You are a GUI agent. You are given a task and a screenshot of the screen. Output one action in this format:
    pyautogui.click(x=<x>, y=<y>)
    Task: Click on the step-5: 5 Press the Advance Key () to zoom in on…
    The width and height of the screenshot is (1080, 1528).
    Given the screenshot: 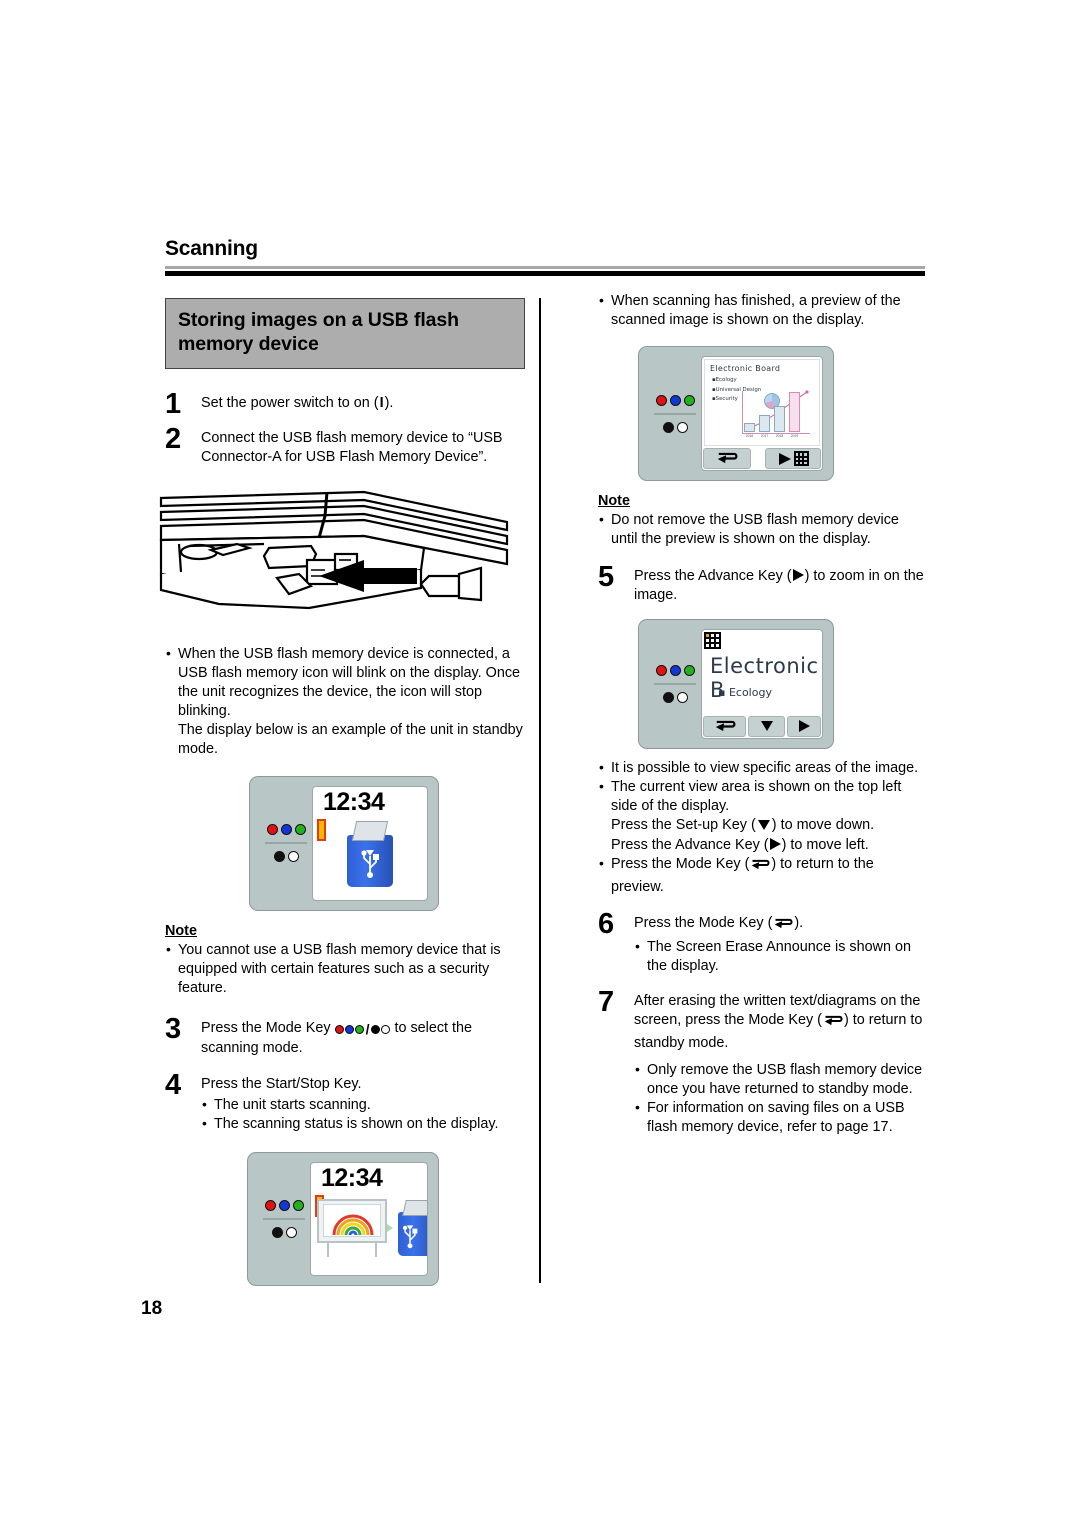 What is the action you would take?
    pyautogui.click(x=763, y=582)
    